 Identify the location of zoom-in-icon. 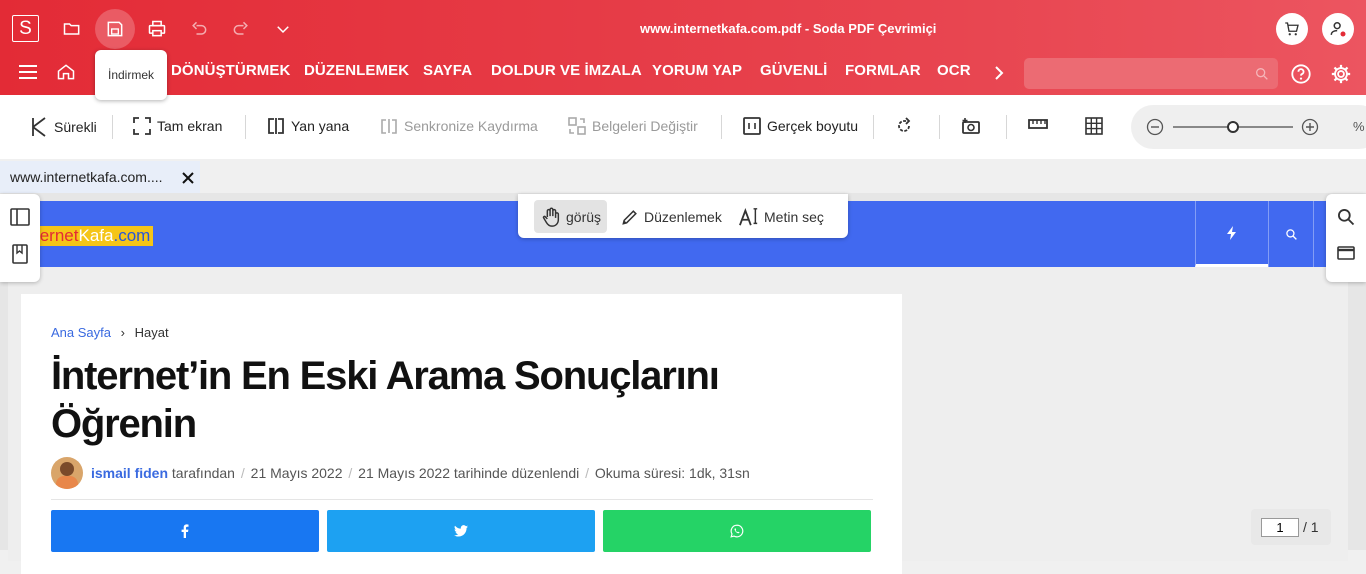
(1310, 127).